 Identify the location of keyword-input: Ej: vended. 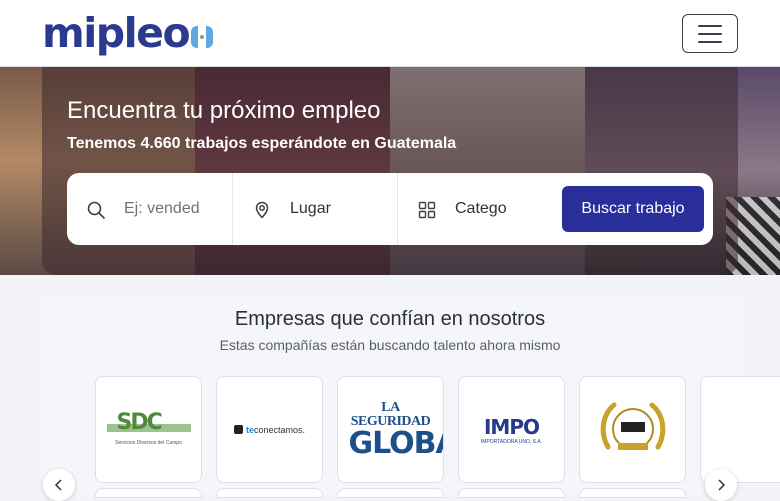
(174, 209).